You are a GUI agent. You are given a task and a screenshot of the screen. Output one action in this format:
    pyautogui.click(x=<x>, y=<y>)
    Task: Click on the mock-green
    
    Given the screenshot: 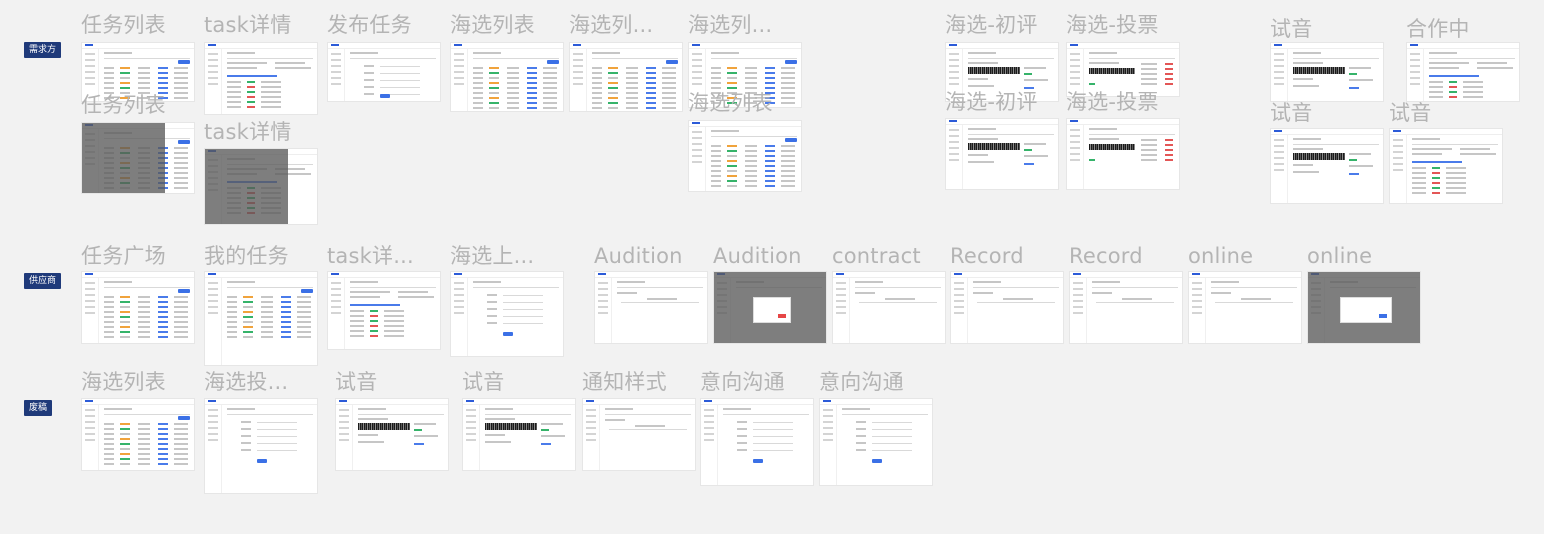 What is the action you would take?
    pyautogui.click(x=1436, y=178)
    